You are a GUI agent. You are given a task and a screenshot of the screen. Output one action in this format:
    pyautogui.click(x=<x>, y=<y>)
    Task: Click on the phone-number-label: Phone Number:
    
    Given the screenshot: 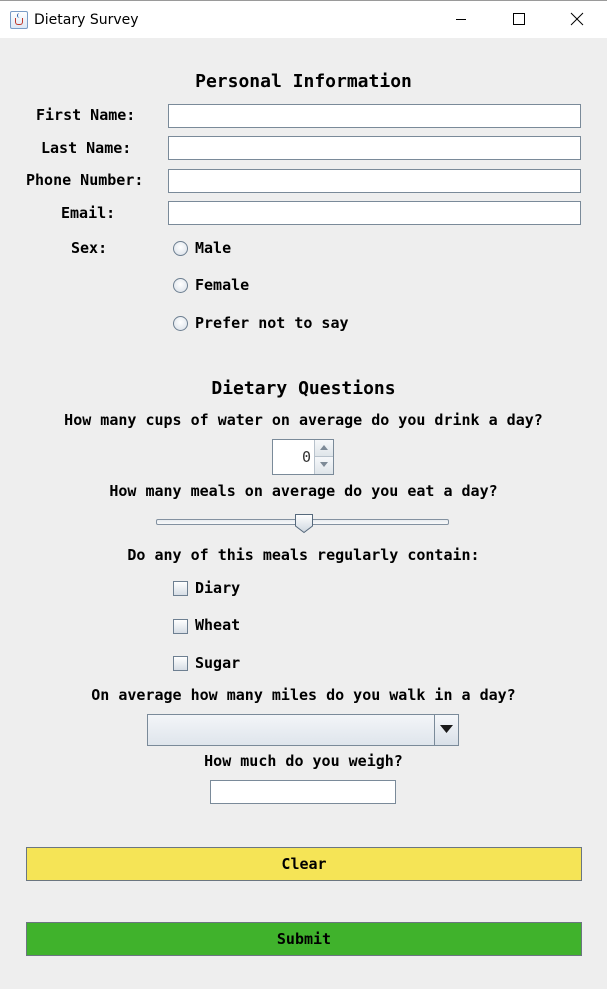 What is the action you would take?
    pyautogui.click(x=85, y=180)
    